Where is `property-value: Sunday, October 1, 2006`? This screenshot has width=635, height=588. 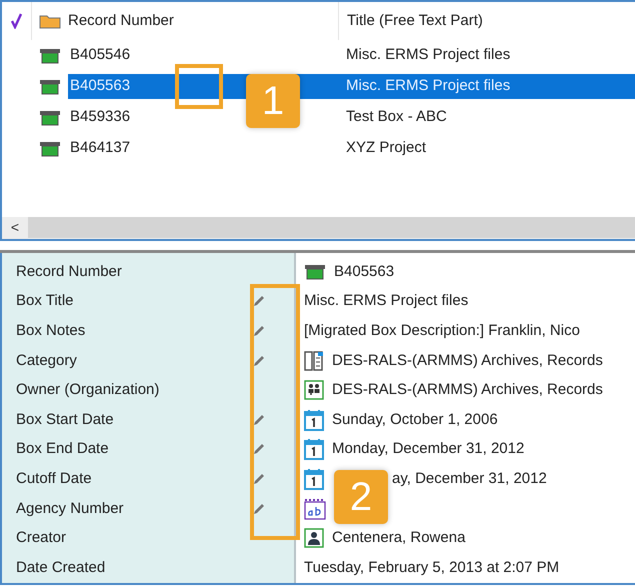 property-value: Sunday, October 1, 2006 is located at coordinates (415, 419).